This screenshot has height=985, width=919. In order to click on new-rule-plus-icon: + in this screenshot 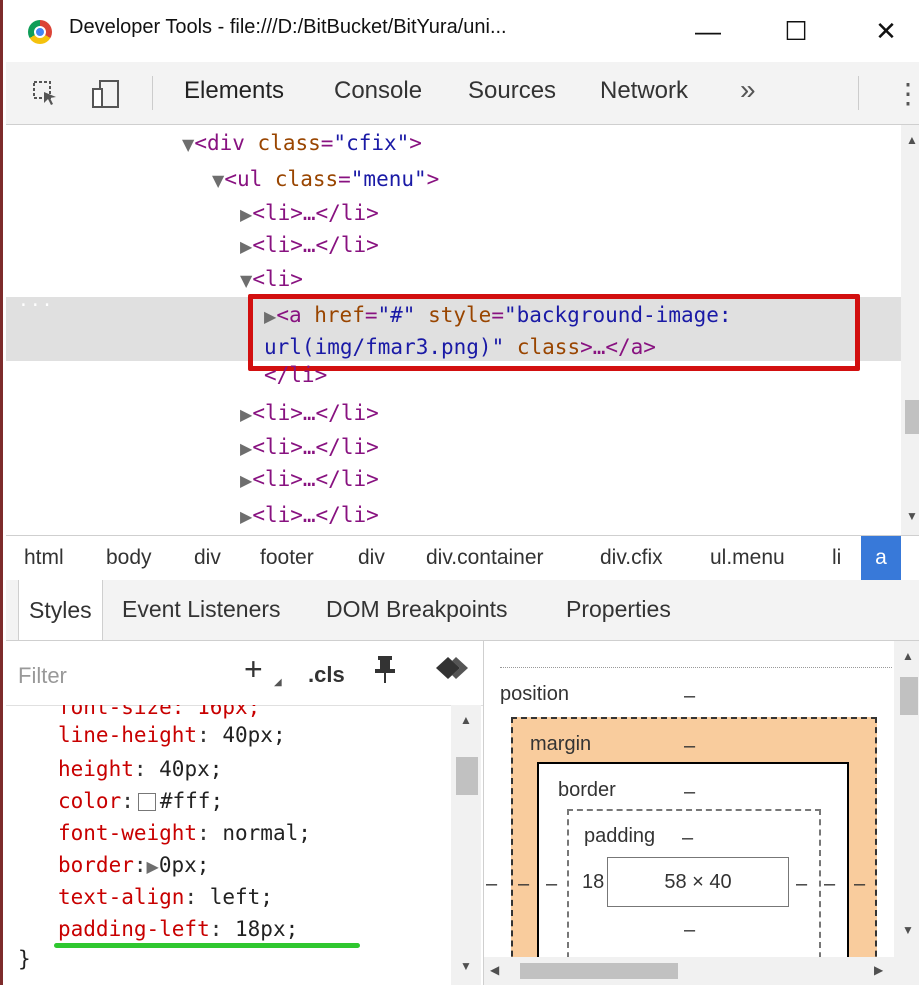, I will do `click(253, 669)`.